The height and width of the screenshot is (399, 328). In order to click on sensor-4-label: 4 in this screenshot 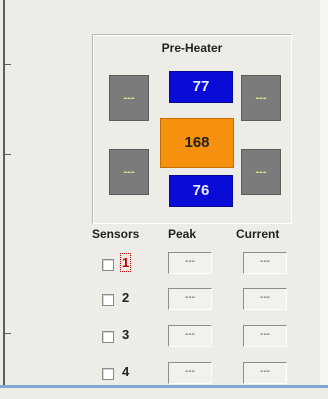, I will do `click(126, 371)`.